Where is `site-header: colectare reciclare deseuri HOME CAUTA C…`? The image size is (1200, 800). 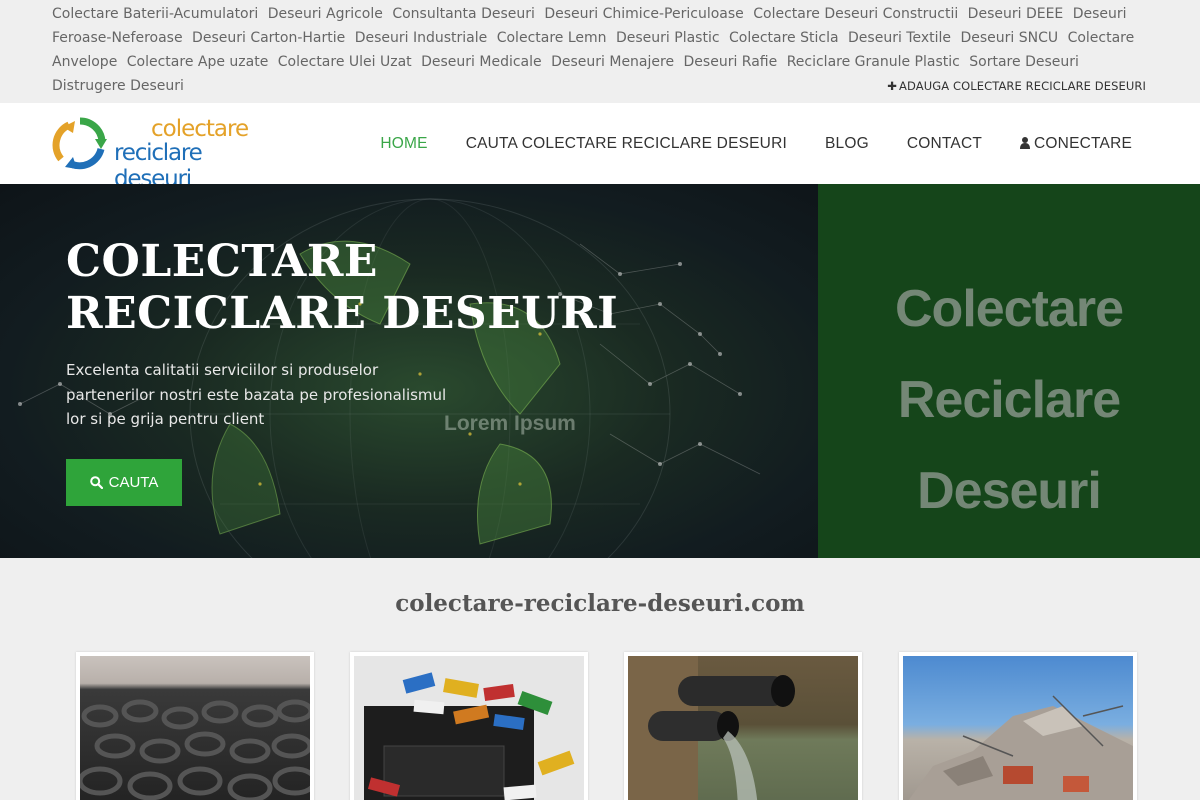
site-header: colectare reciclare deseuri HOME CAUTA C… is located at coordinates (600, 147).